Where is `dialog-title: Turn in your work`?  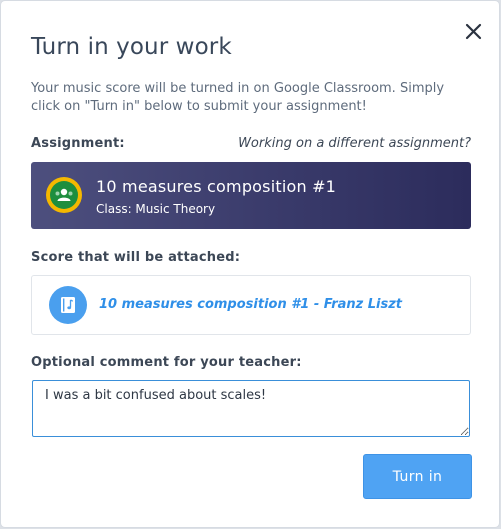
dialog-title: Turn in your work is located at coordinates (131, 47).